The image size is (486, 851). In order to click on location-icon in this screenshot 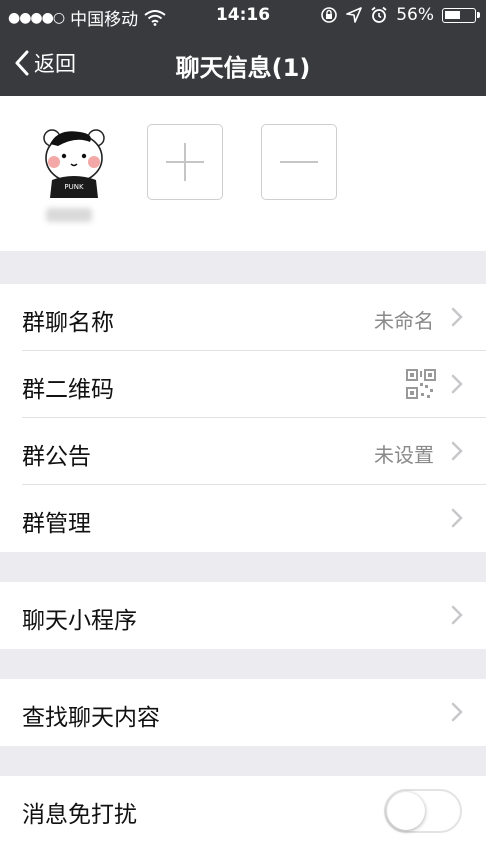, I will do `click(354, 15)`.